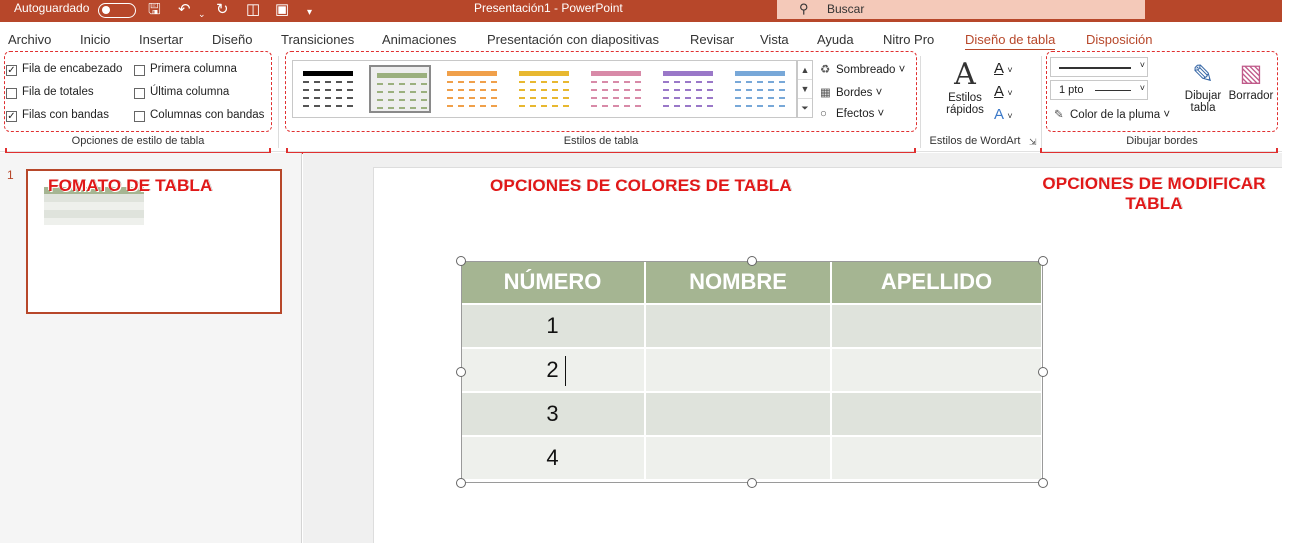  What do you see at coordinates (573, 39) in the screenshot?
I see `tab-presentacion: Presentación con diapositivas` at bounding box center [573, 39].